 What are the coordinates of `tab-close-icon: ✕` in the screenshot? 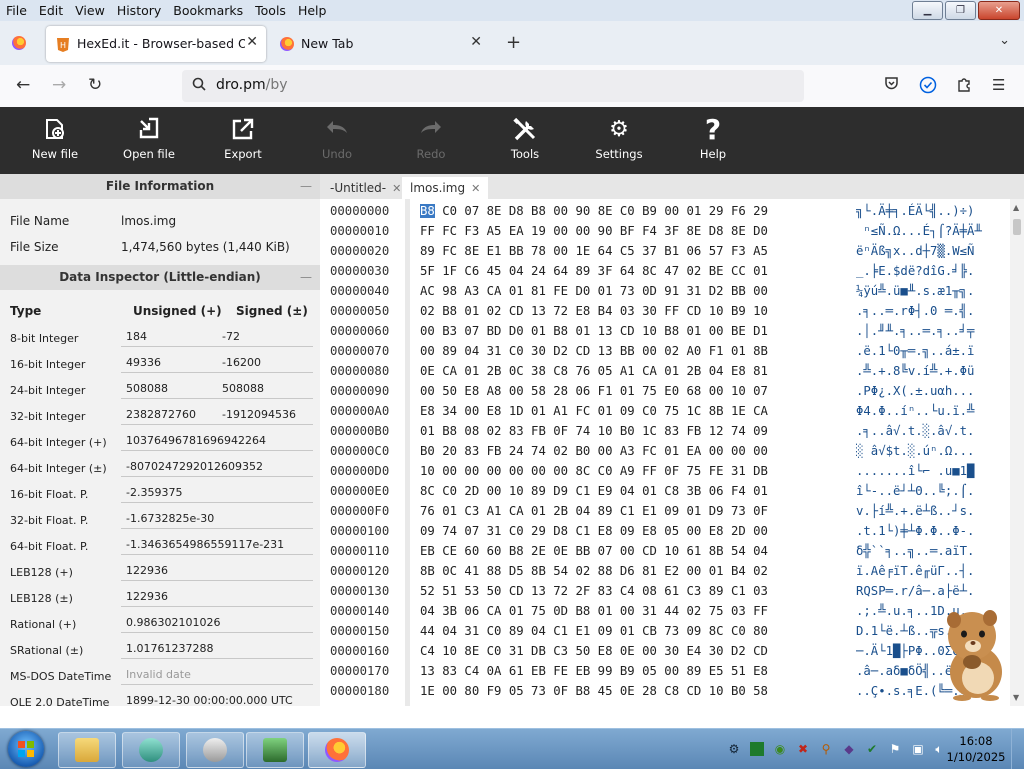 It's located at (476, 42).